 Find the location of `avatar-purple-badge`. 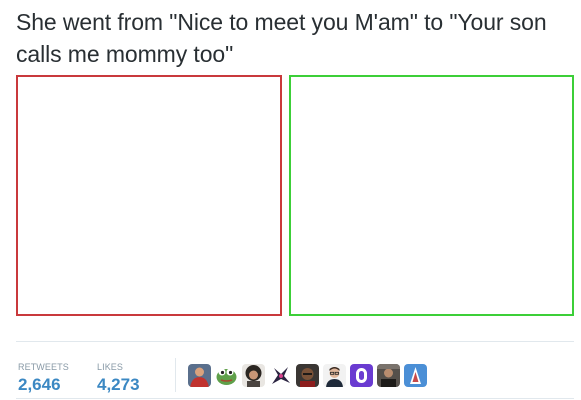

avatar-purple-badge is located at coordinates (361, 375).